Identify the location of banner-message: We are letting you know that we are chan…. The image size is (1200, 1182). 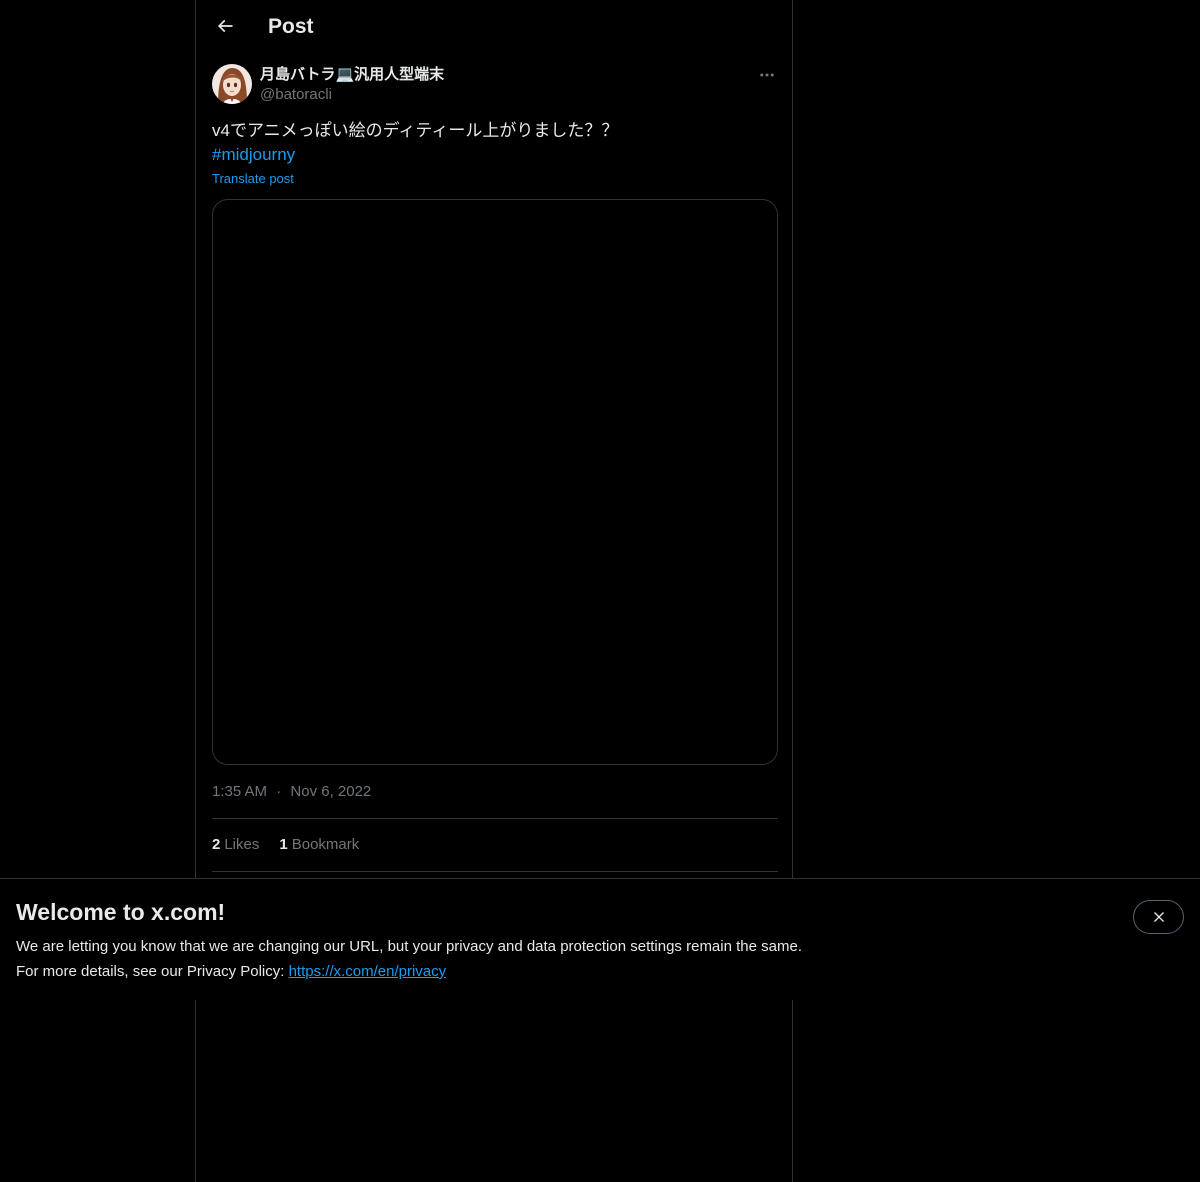
(409, 959).